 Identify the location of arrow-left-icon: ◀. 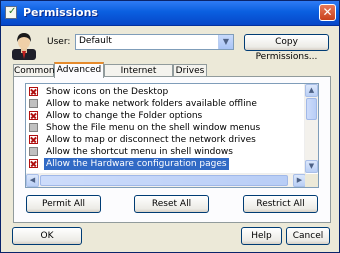
(32, 180).